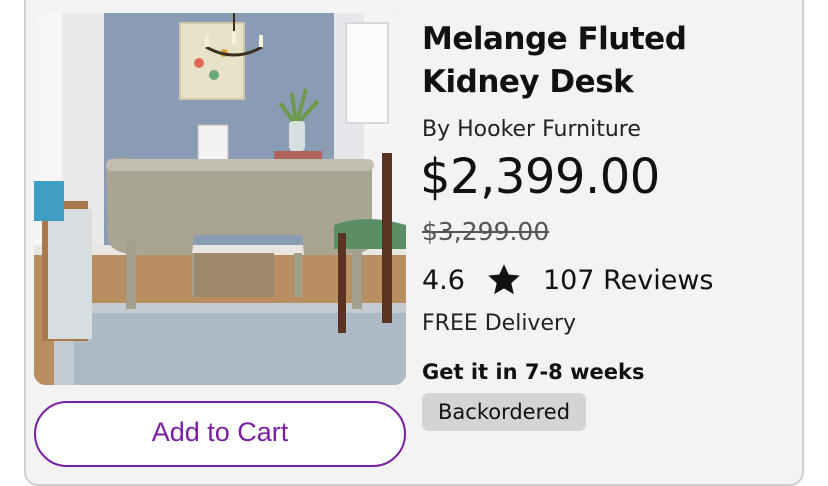  I want to click on product-title: Melange Fluted Kidney Desk, so click(607, 61).